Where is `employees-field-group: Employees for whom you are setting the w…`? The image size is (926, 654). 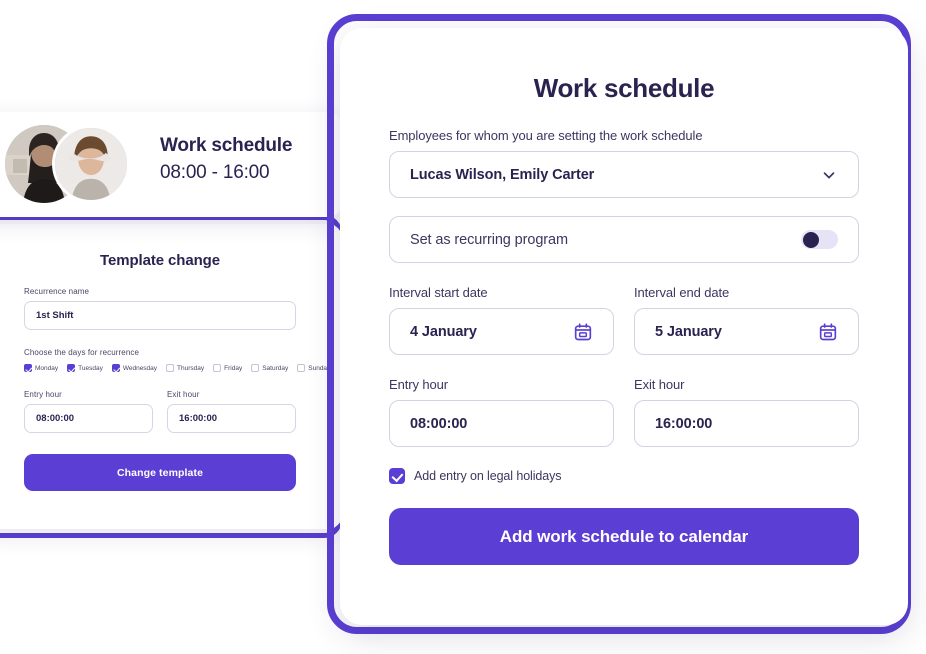
employees-field-group: Employees for whom you are setting the w… is located at coordinates (624, 163).